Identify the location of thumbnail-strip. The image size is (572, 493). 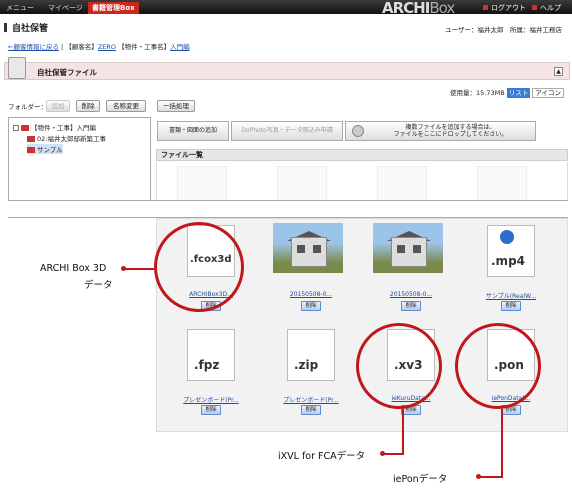
(362, 182).